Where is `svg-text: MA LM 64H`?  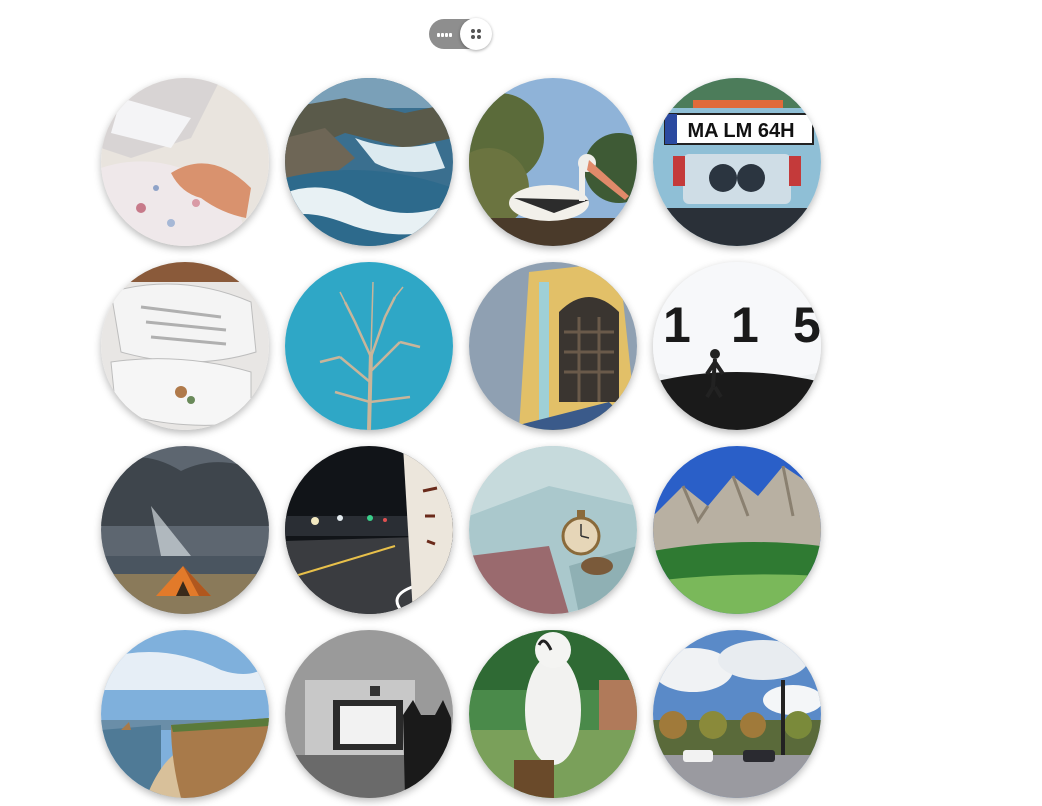 svg-text: MA LM 64H is located at coordinates (740, 131).